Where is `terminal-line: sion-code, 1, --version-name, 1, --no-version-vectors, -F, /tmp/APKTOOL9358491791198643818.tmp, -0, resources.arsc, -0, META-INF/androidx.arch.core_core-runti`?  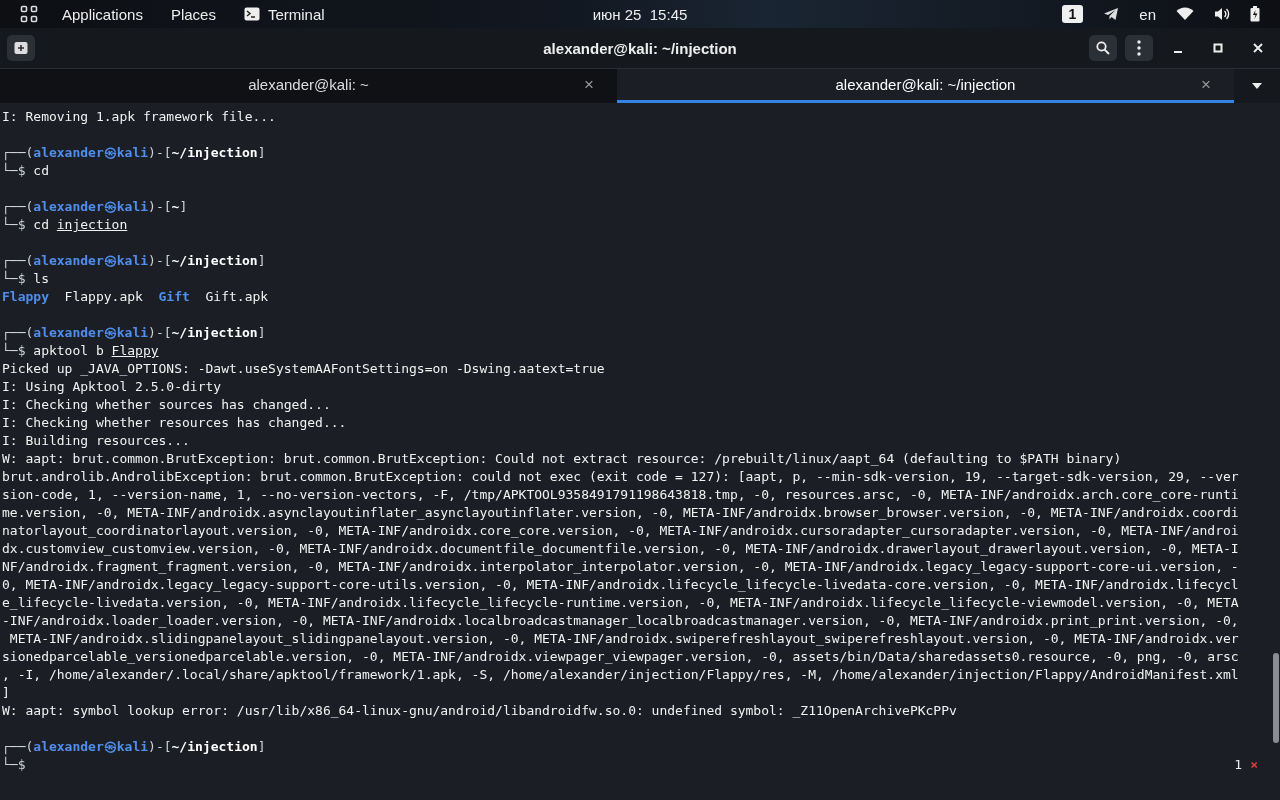 terminal-line: sion-code, 1, --version-name, 1, --no-version-vectors, -F, /tmp/APKTOOL9358491791198643818.tmp, -0, resources.arsc, -0, META-INF/androidx.arch.core_core-runti is located at coordinates (620, 495).